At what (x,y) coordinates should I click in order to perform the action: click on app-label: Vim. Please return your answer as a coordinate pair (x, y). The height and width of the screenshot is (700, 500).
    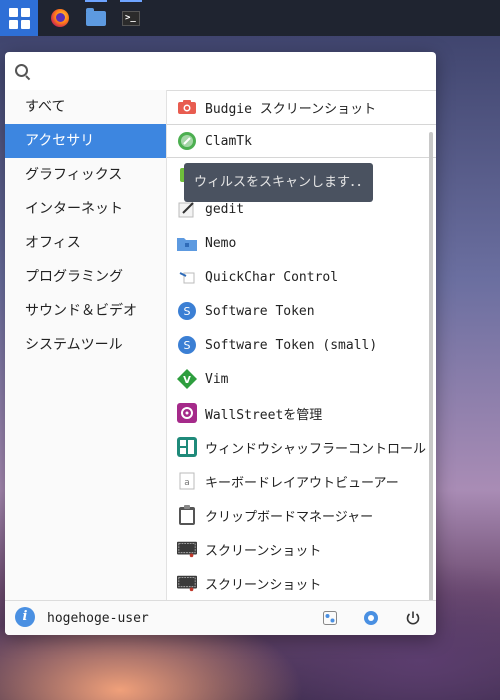
    Looking at the image, I should click on (217, 379).